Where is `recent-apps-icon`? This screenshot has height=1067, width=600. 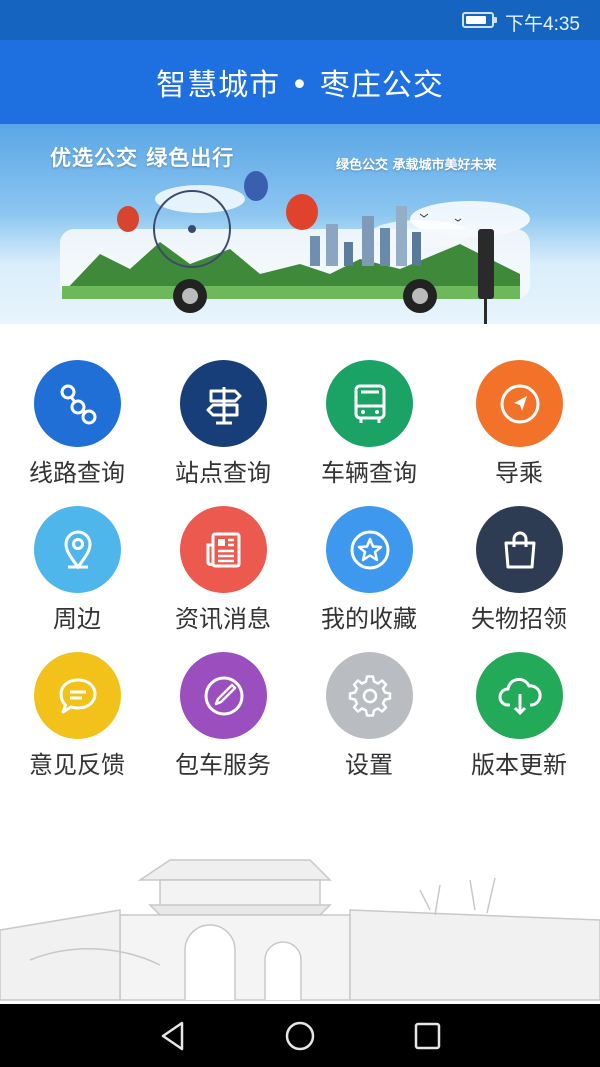
recent-apps-icon is located at coordinates (427, 1036).